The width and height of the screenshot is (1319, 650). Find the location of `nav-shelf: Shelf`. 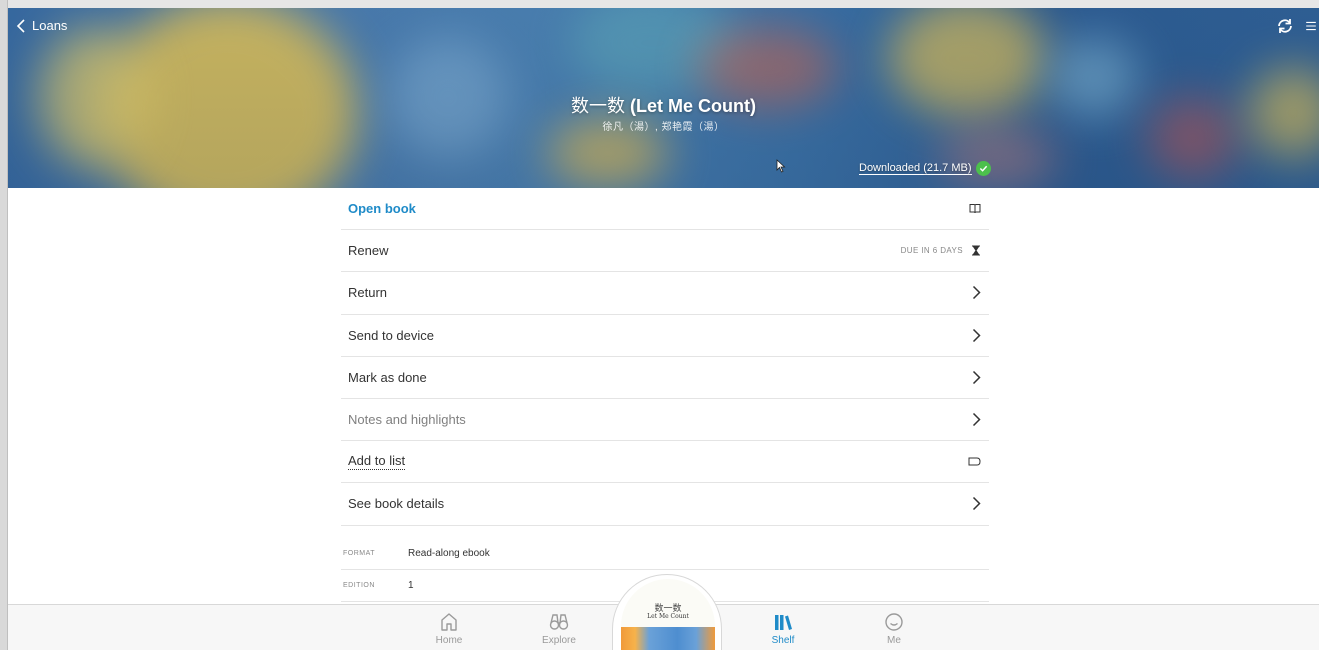

nav-shelf: Shelf is located at coordinates (783, 628).